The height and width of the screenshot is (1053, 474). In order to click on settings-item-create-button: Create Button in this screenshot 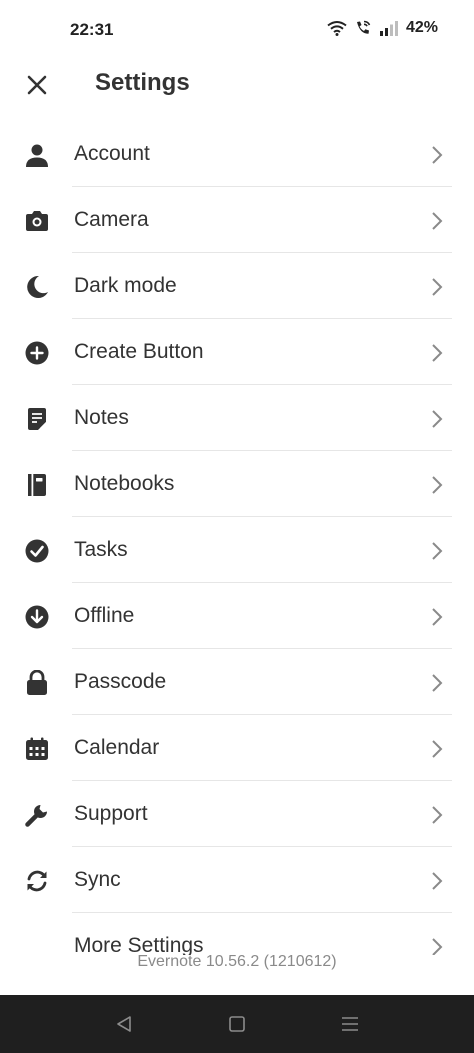, I will do `click(237, 352)`.